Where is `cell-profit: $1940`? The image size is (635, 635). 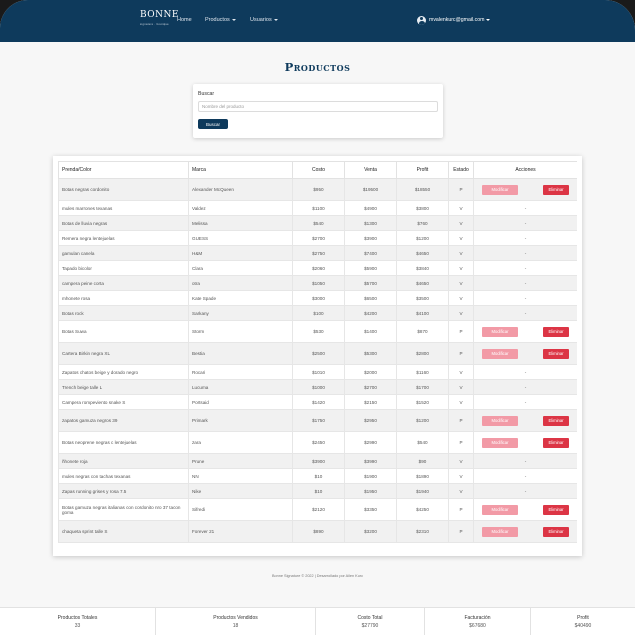 cell-profit: $1940 is located at coordinates (422, 491).